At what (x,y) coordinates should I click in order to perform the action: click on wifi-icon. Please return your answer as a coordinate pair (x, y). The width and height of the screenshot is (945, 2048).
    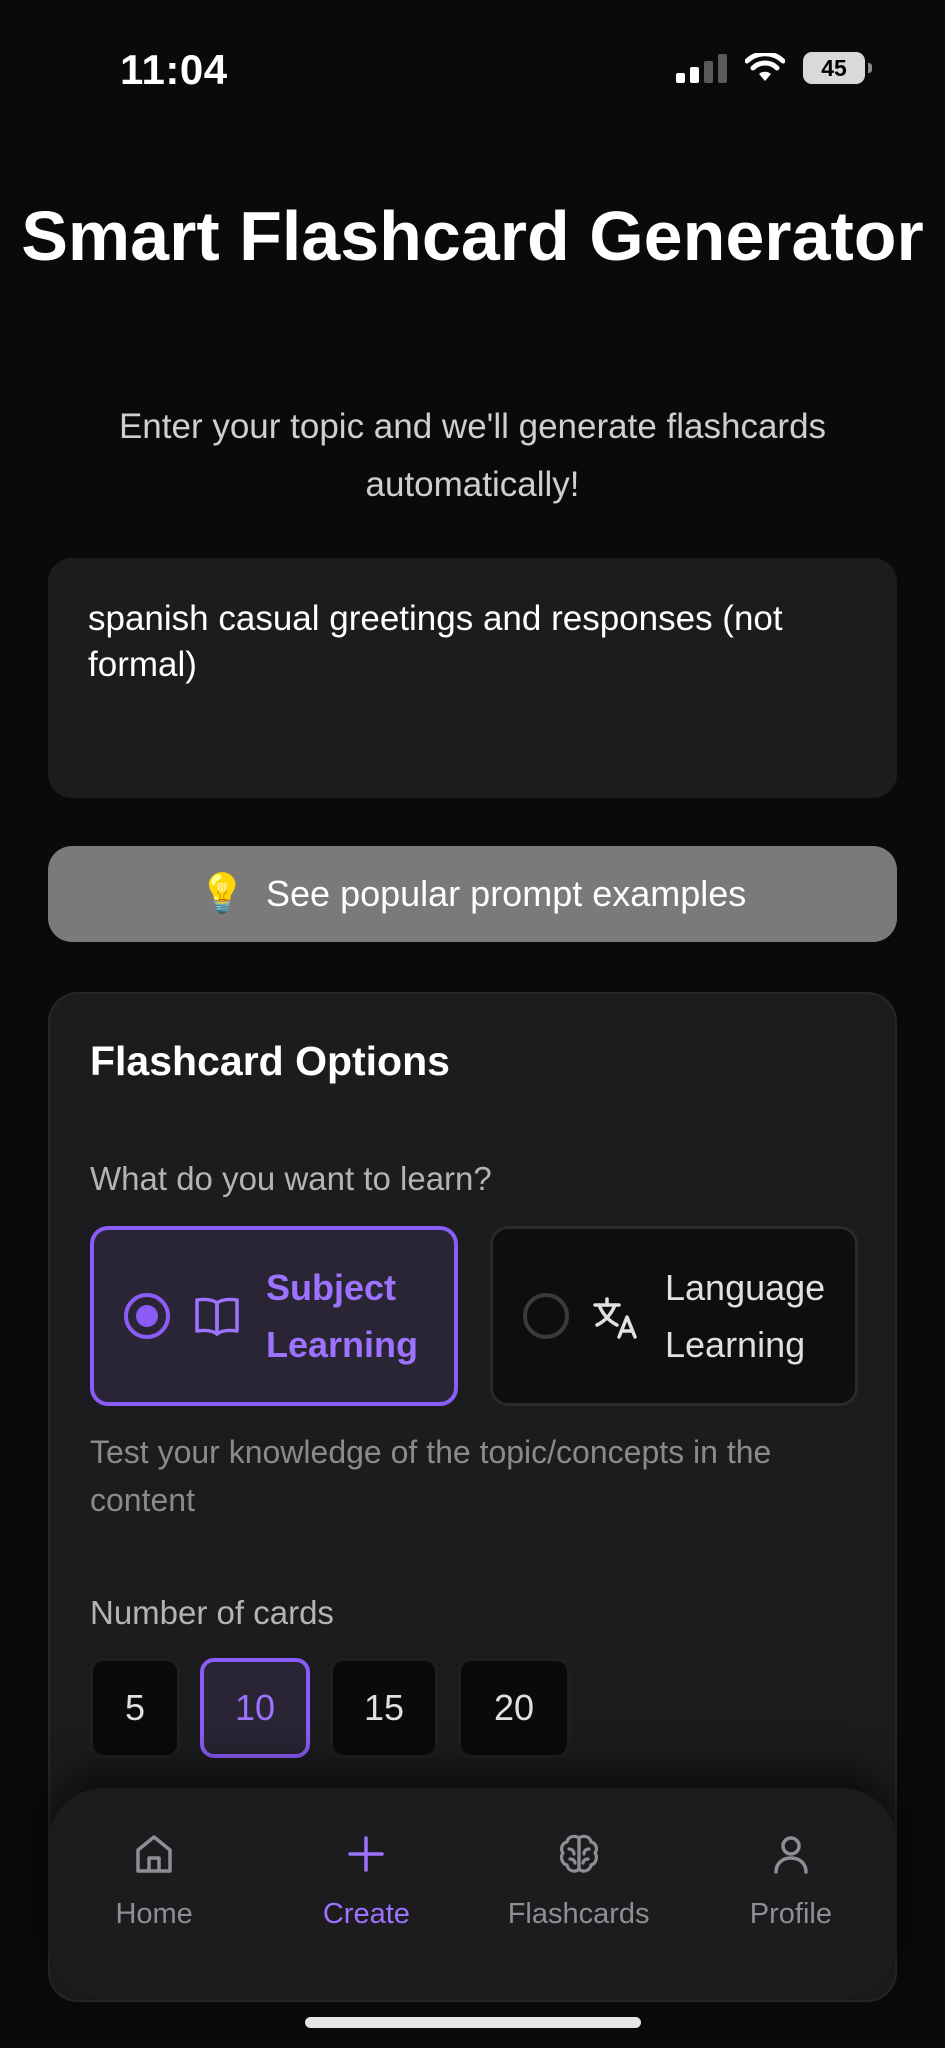
    Looking at the image, I should click on (765, 67).